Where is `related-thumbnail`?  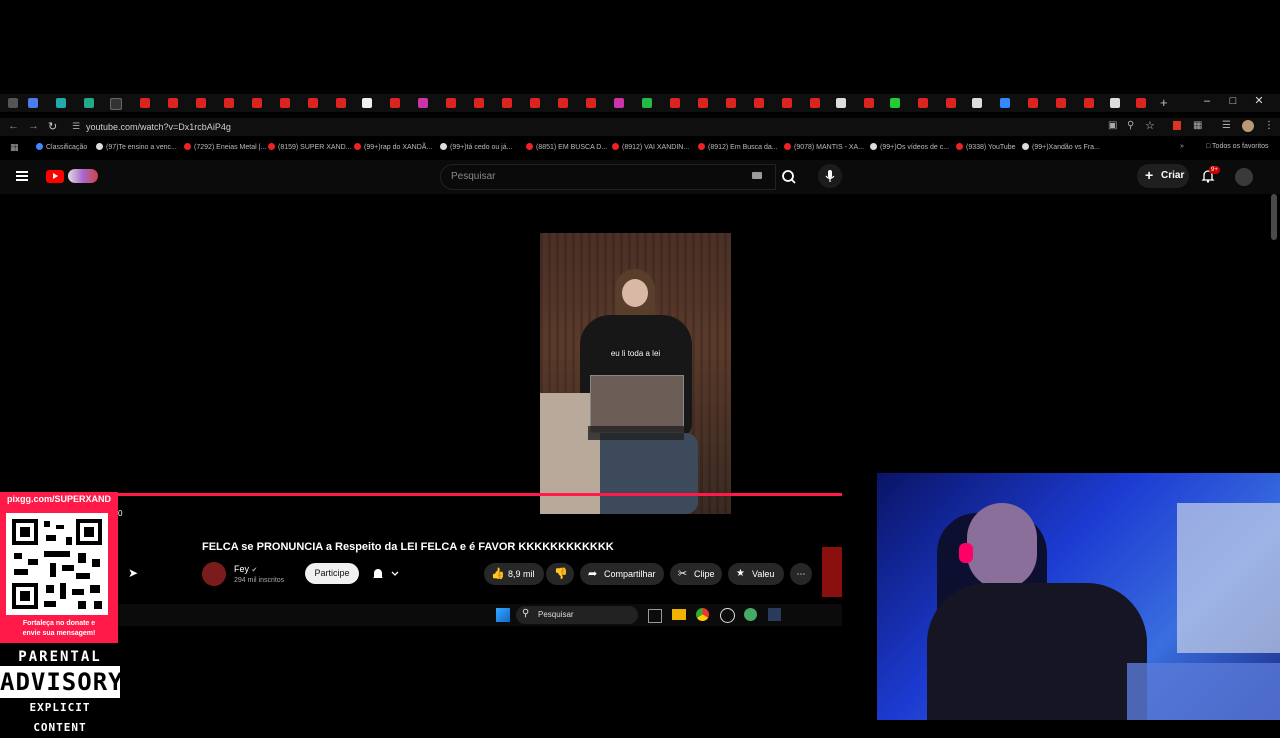
related-thumbnail is located at coordinates (832, 572).